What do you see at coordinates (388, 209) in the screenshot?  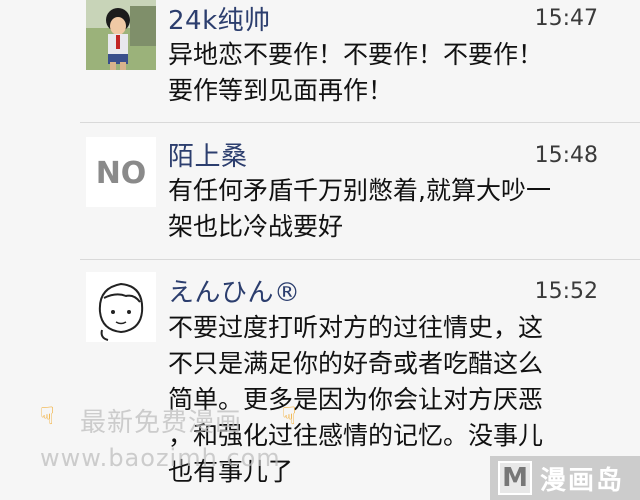 I see `message-text: 有任何矛盾千万别憋着,就算大吵一 架也比冷战要好` at bounding box center [388, 209].